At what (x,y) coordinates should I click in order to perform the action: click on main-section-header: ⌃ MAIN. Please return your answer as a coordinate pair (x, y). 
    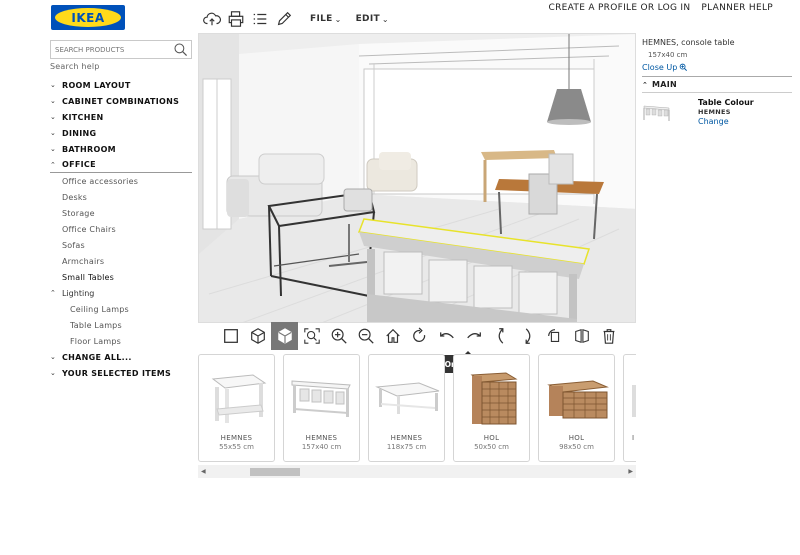
    Looking at the image, I should click on (717, 82).